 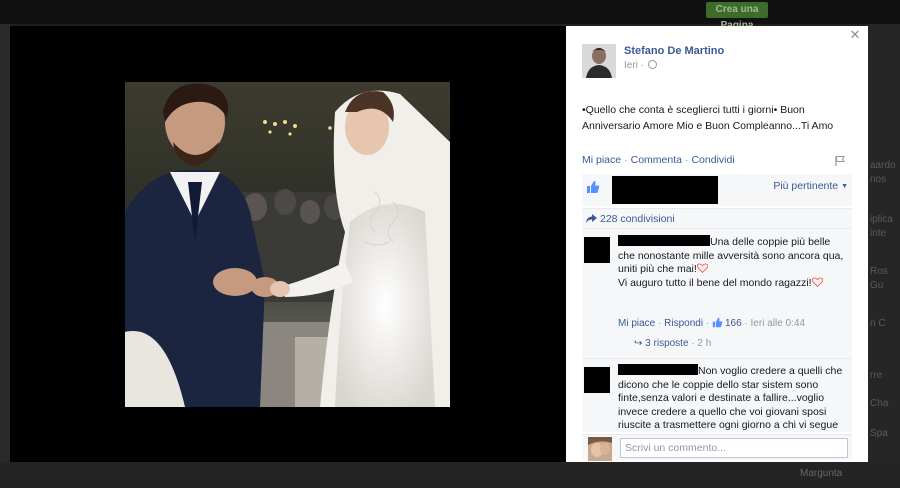 What do you see at coordinates (734, 448) in the screenshot?
I see `comment-input` at bounding box center [734, 448].